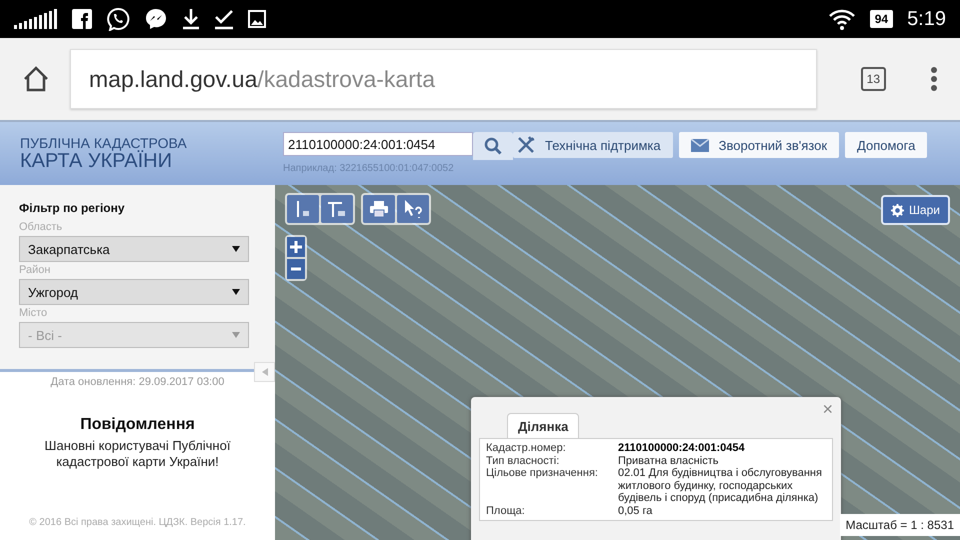 The width and height of the screenshot is (960, 540). I want to click on header-button: Допомога, so click(886, 145).